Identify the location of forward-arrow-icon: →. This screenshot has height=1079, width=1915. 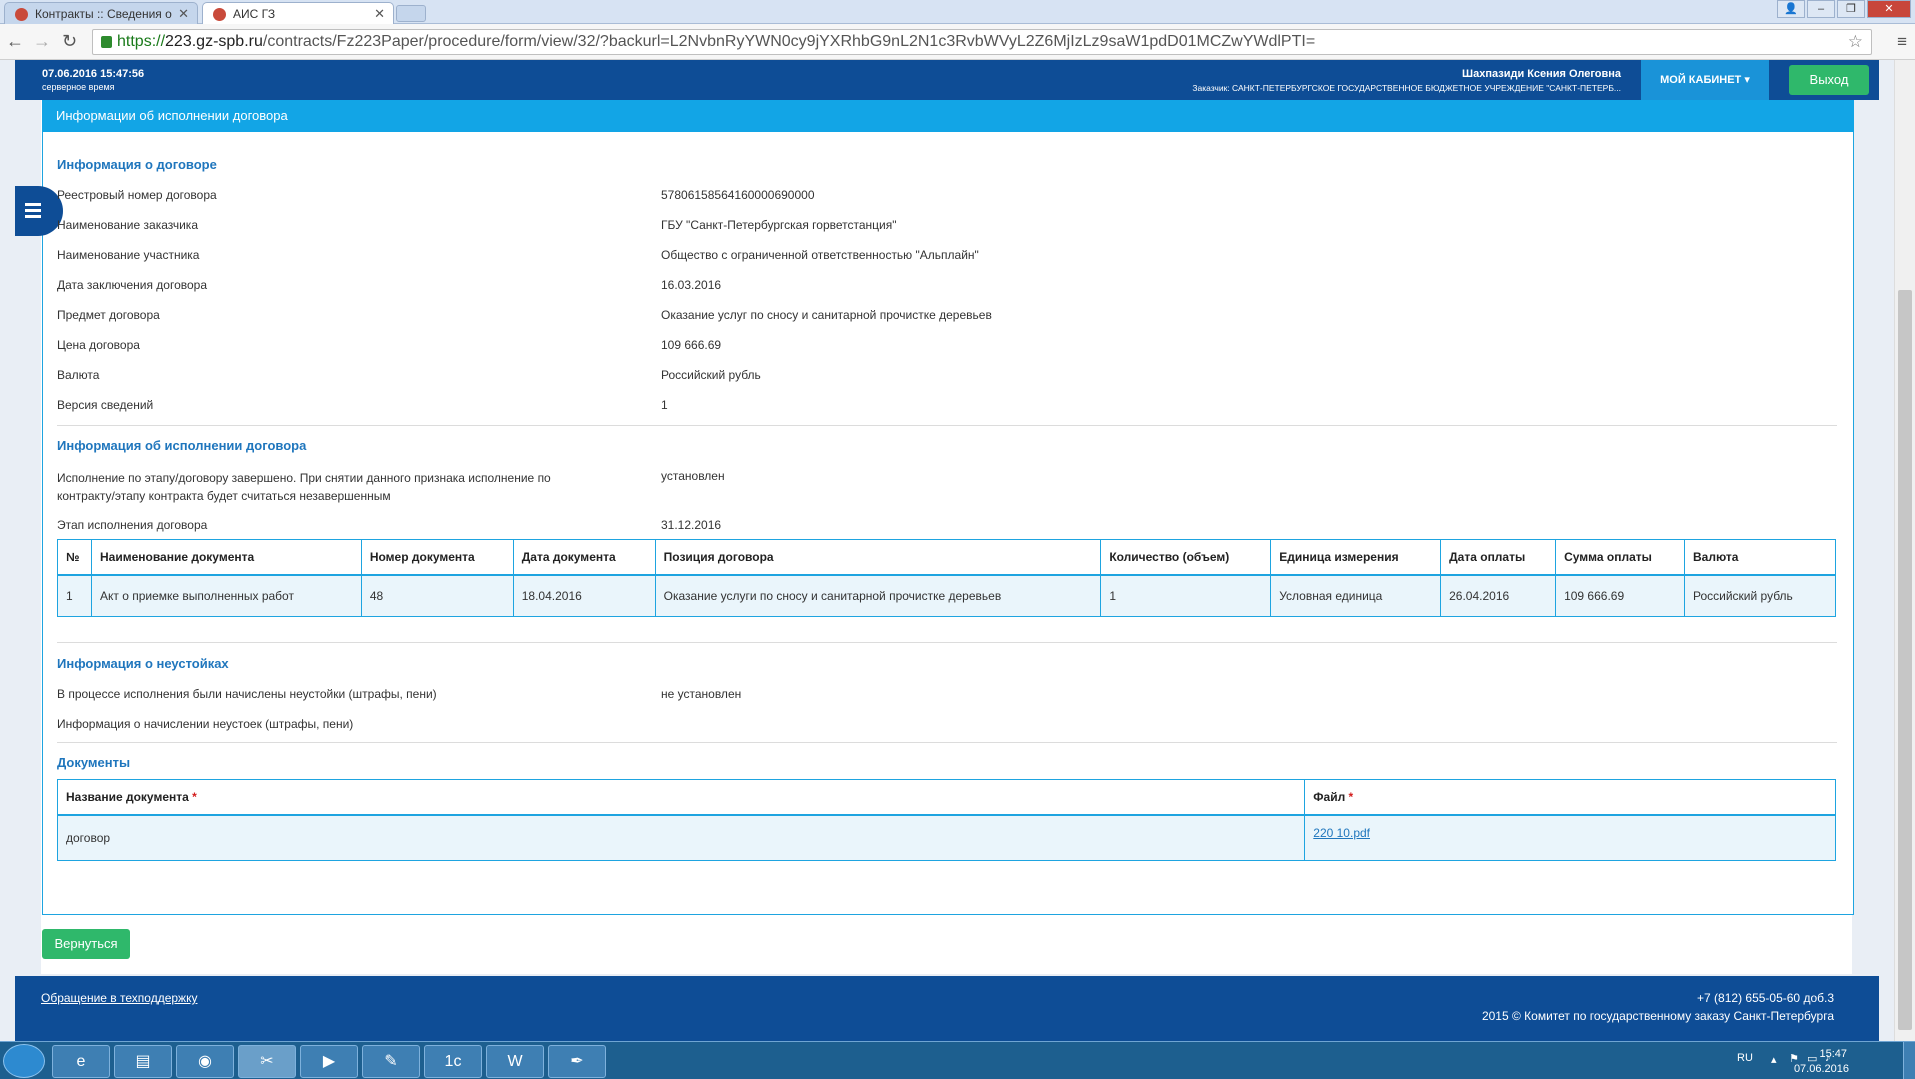
(42, 41).